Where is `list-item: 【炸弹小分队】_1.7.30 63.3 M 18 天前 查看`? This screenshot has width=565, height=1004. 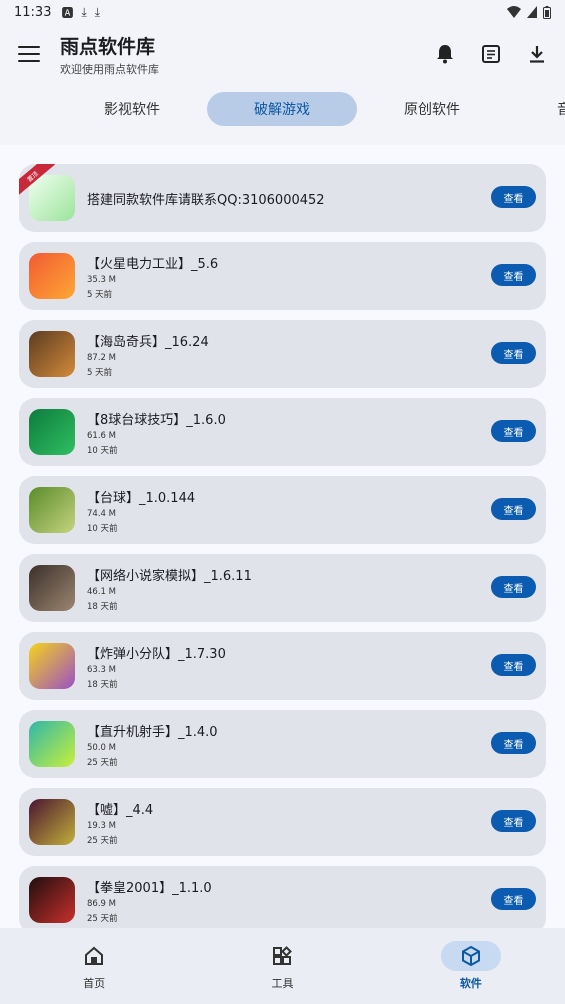 list-item: 【炸弹小分队】_1.7.30 63.3 M 18 天前 查看 is located at coordinates (282, 666).